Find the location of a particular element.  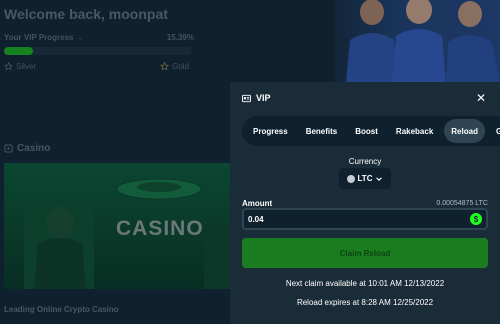

tab-progress: Progress is located at coordinates (270, 131).